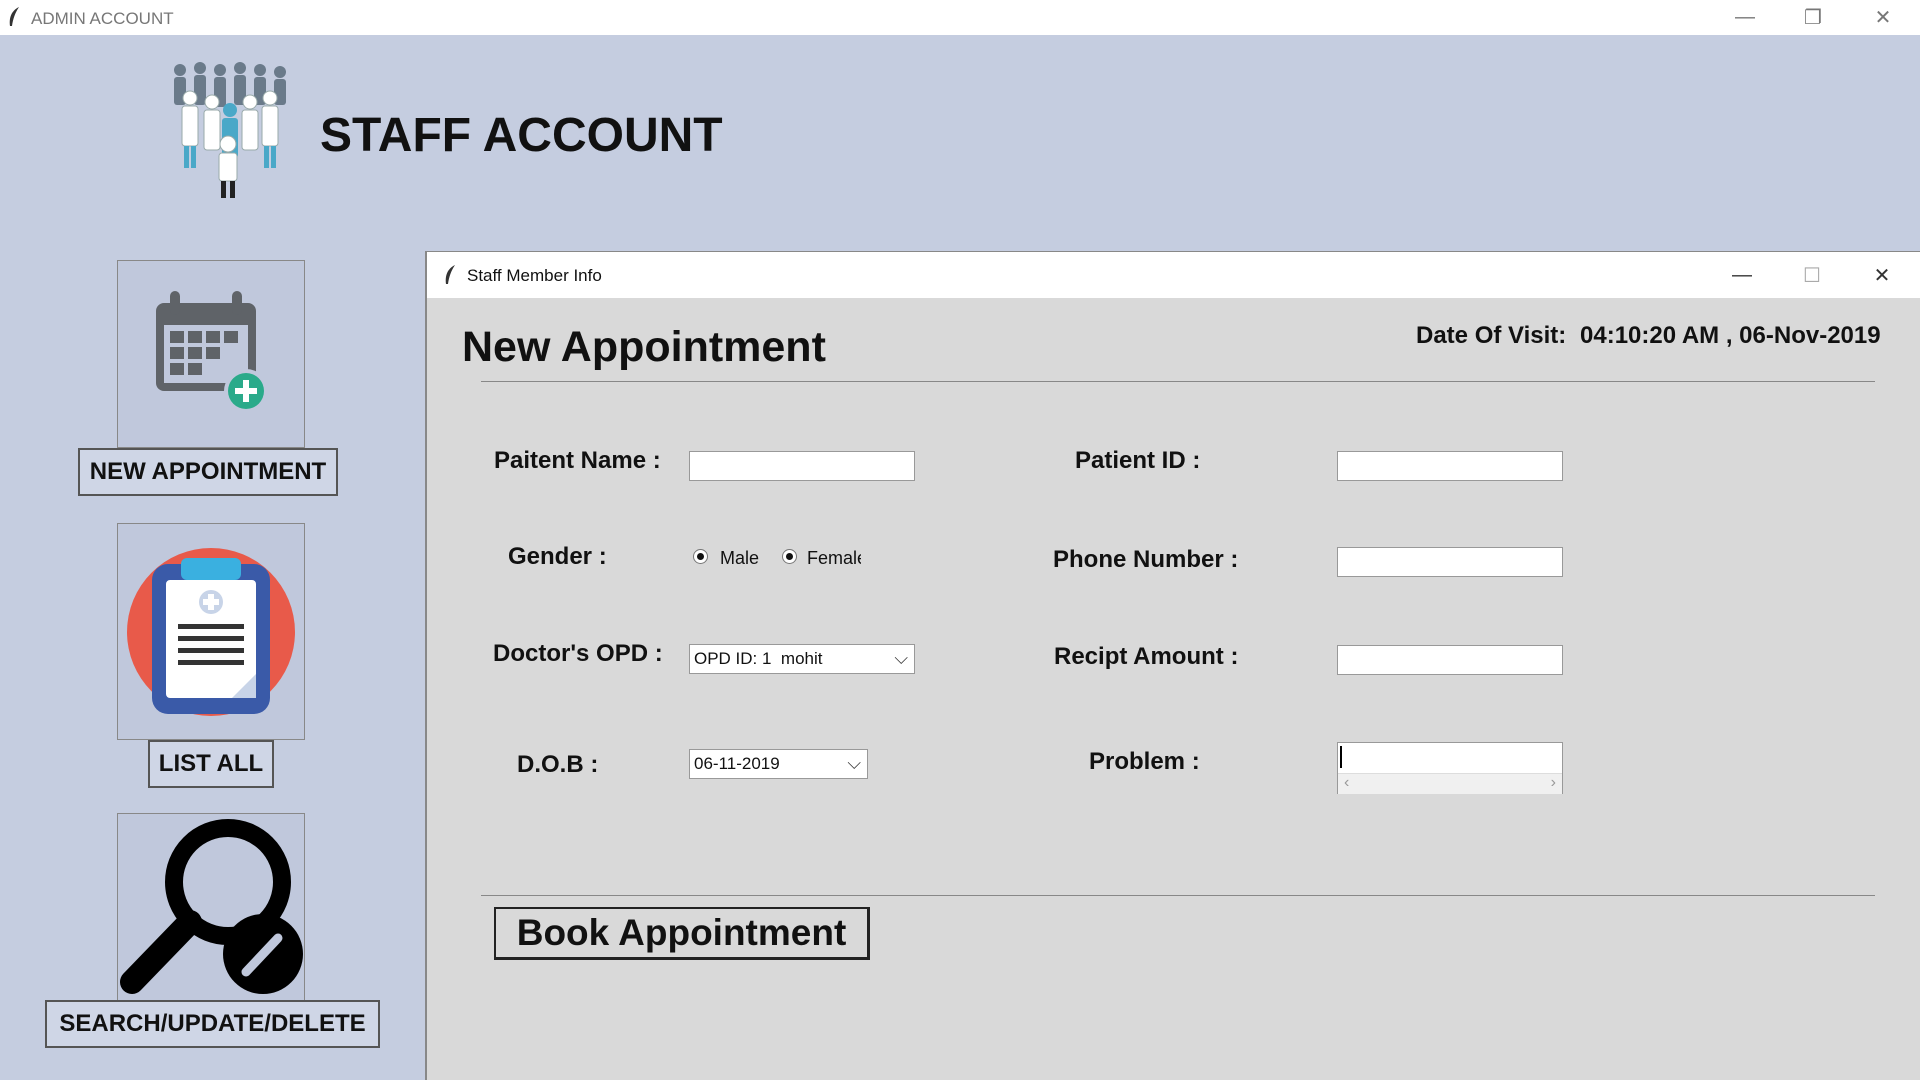  Describe the element at coordinates (1178, 381) in the screenshot. I see `header-separator` at that location.